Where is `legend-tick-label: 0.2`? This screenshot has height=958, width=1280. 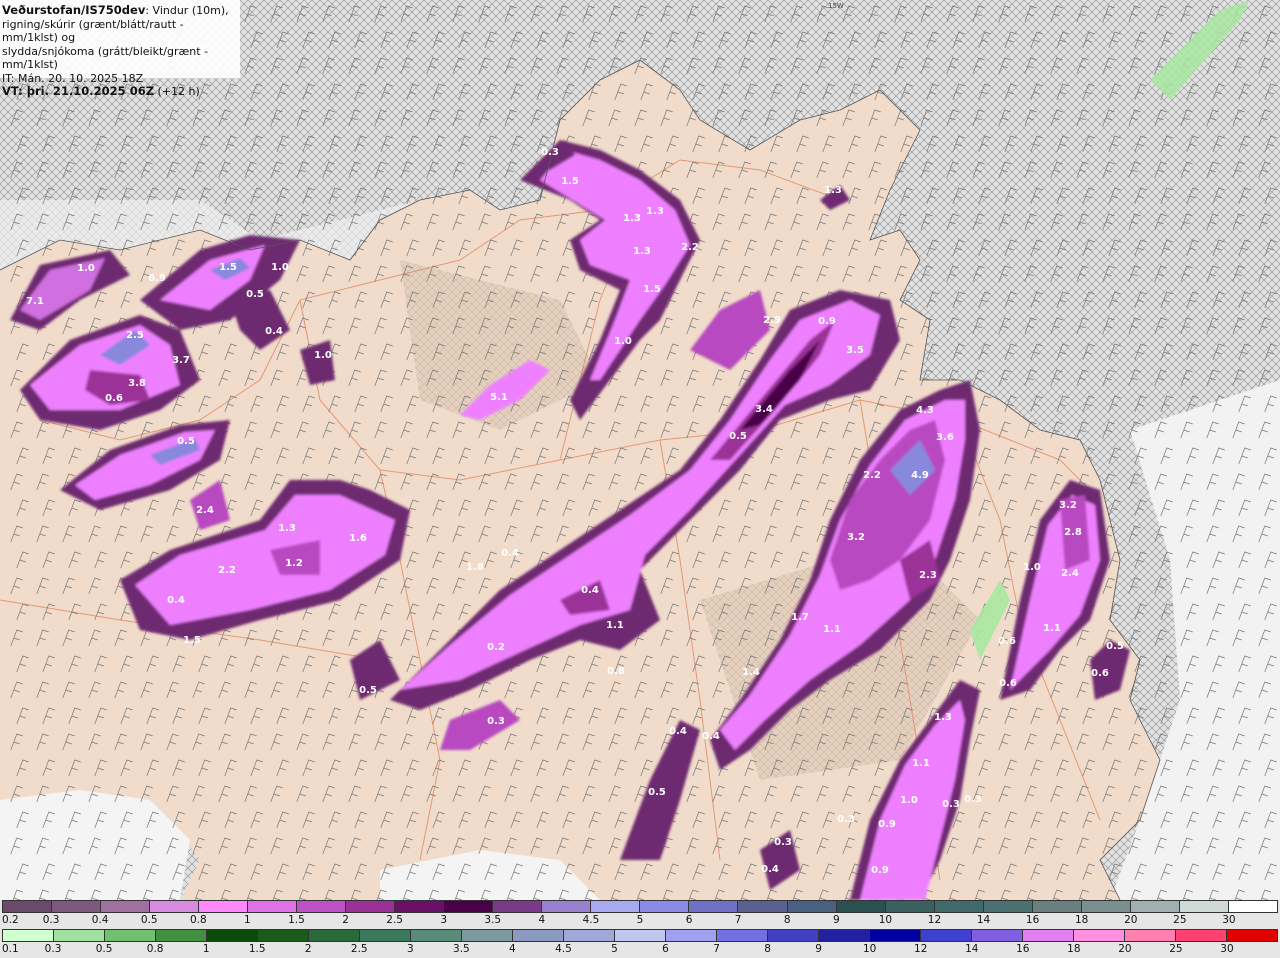 legend-tick-label: 0.2 is located at coordinates (10, 920).